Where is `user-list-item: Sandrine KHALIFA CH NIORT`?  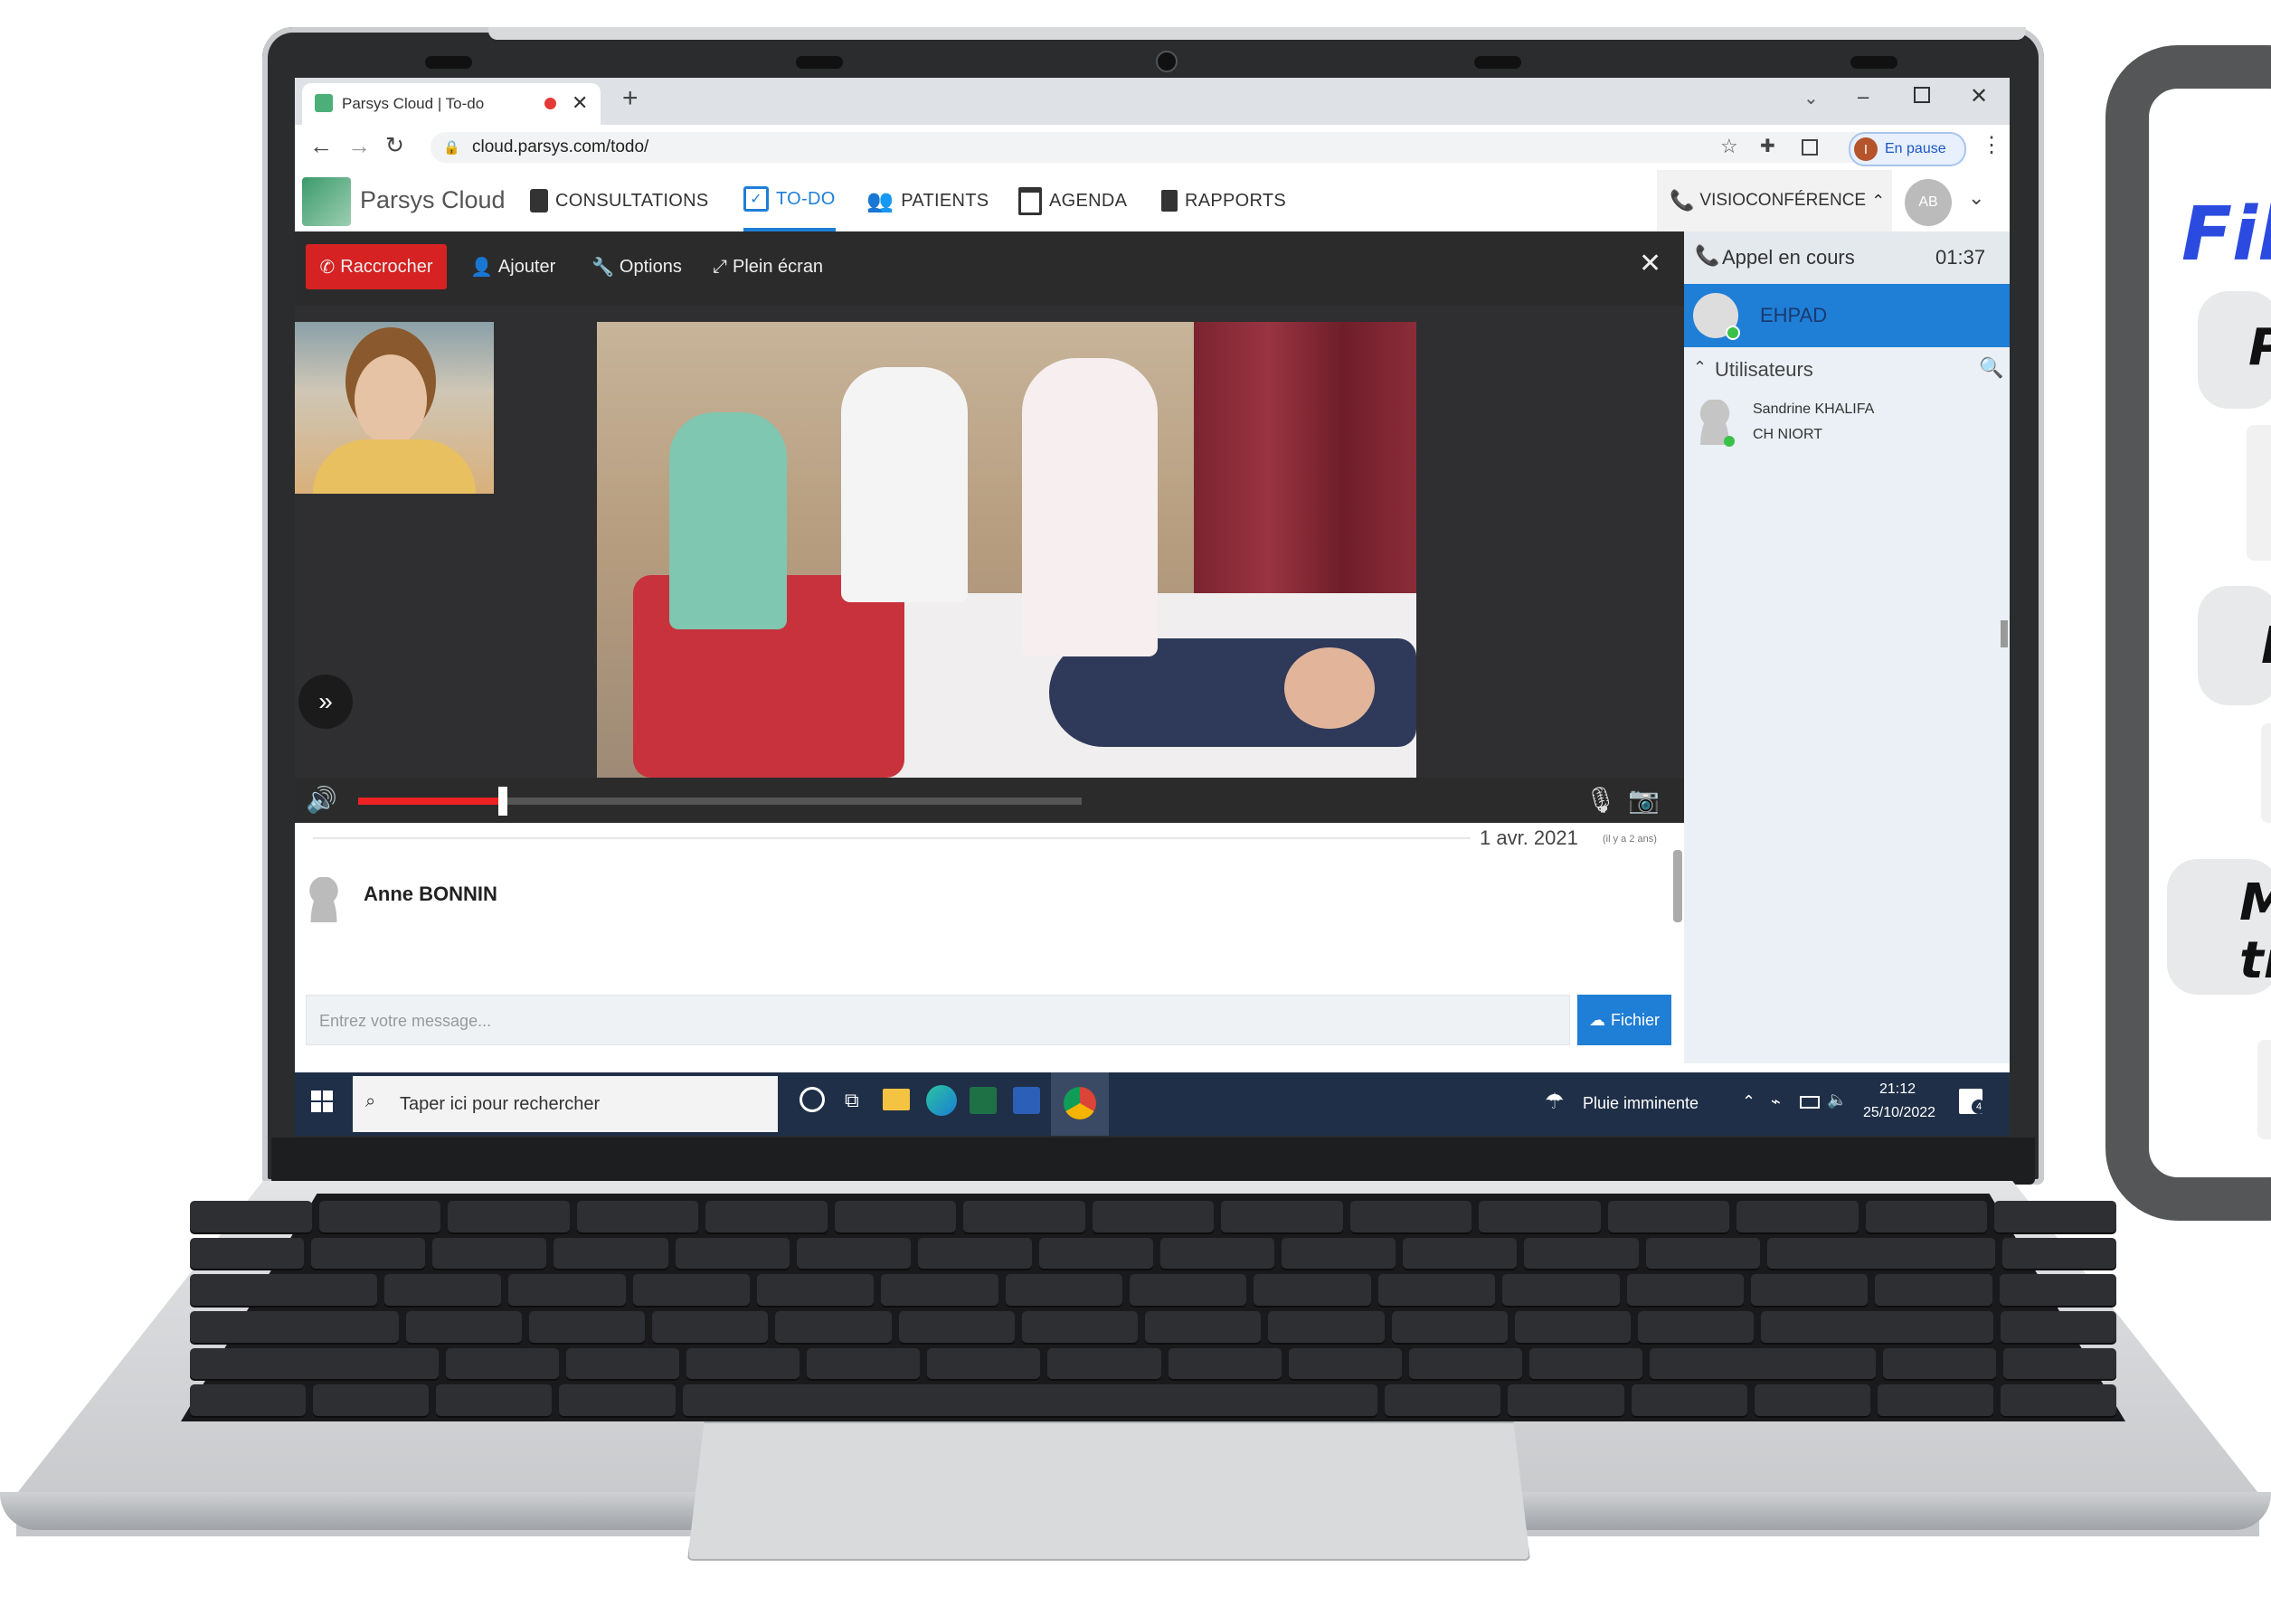
user-list-item: Sandrine KHALIFA CH NIORT is located at coordinates (1847, 424).